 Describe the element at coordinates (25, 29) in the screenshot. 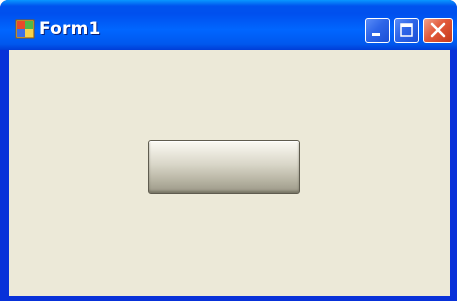

I see `windows-form-icon` at that location.